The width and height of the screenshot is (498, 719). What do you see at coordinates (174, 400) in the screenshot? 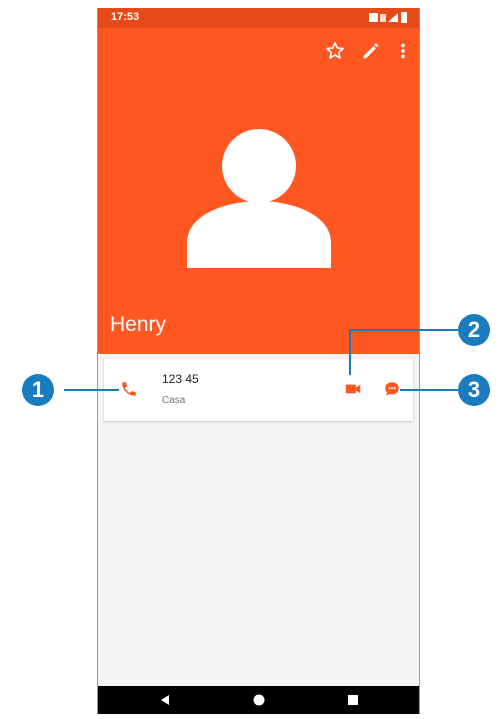
I see `phone-type-label: Casa` at bounding box center [174, 400].